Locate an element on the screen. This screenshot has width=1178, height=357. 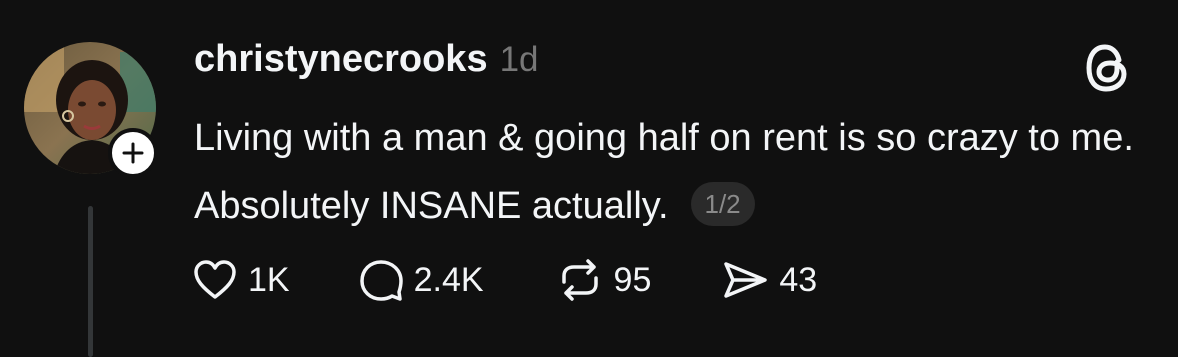
post-header: christynecrooks 1d is located at coordinates (366, 59).